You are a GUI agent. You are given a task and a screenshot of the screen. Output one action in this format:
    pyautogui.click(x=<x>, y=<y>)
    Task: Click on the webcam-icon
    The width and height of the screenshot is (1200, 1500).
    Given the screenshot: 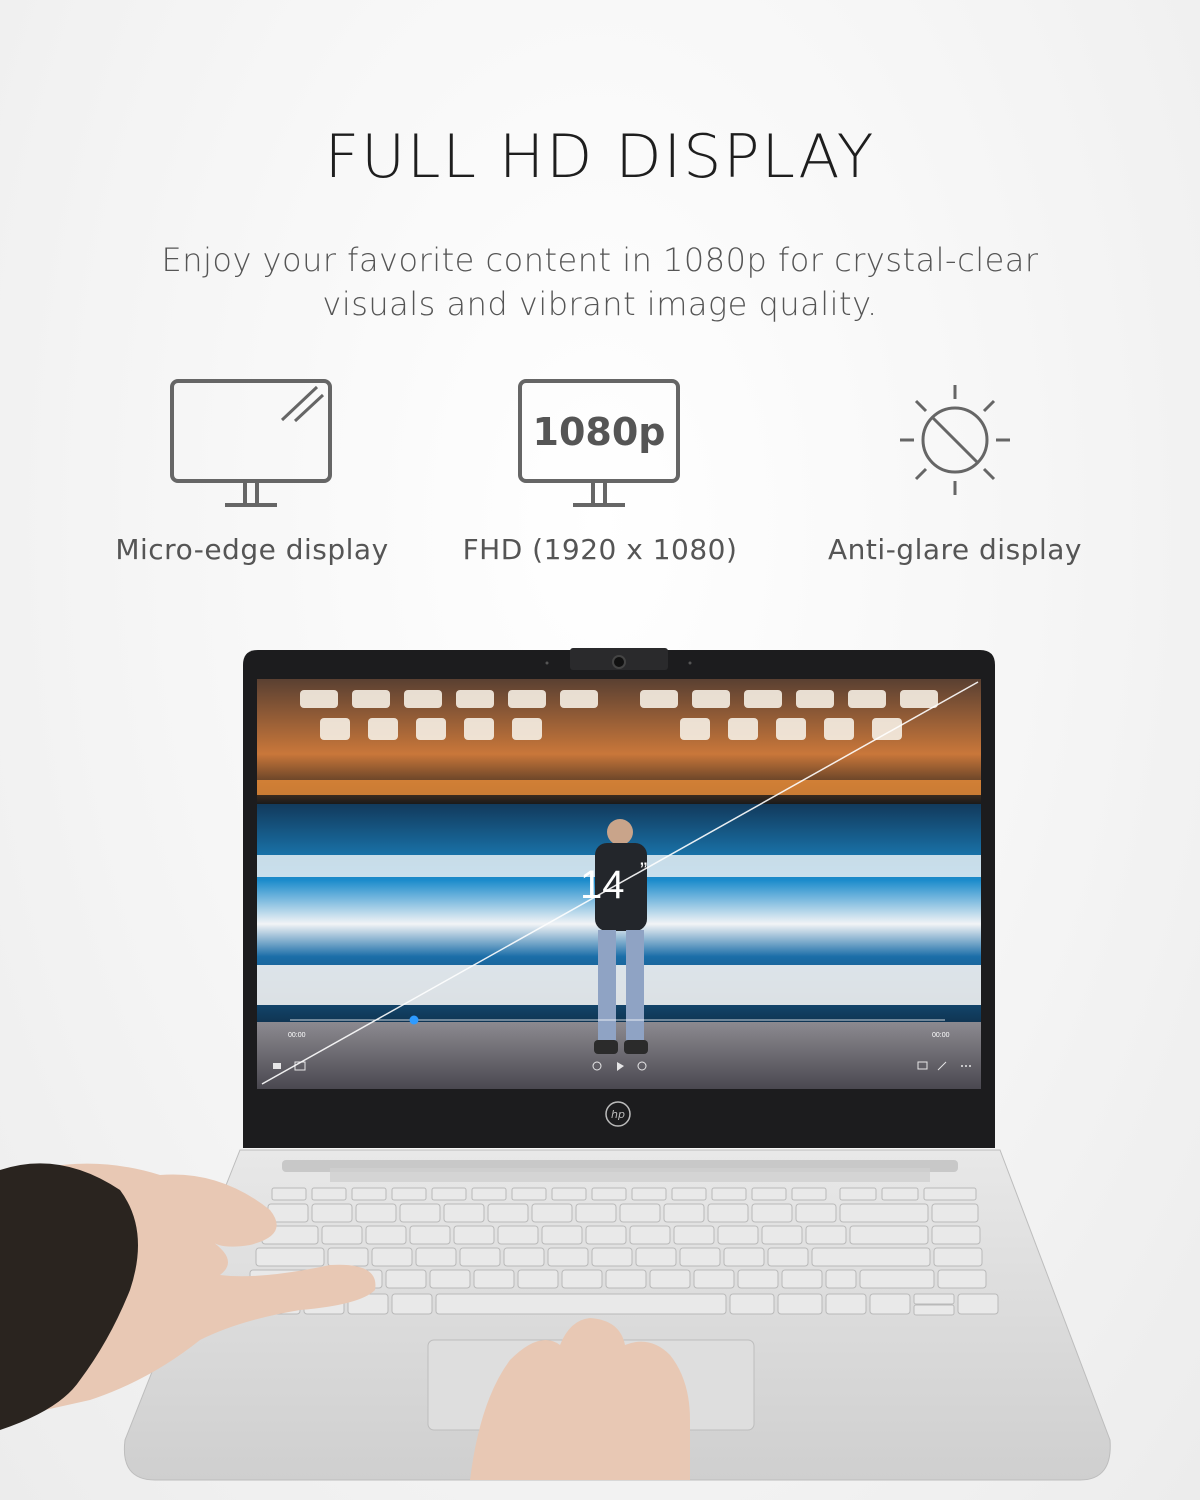 What is the action you would take?
    pyautogui.click(x=619, y=662)
    